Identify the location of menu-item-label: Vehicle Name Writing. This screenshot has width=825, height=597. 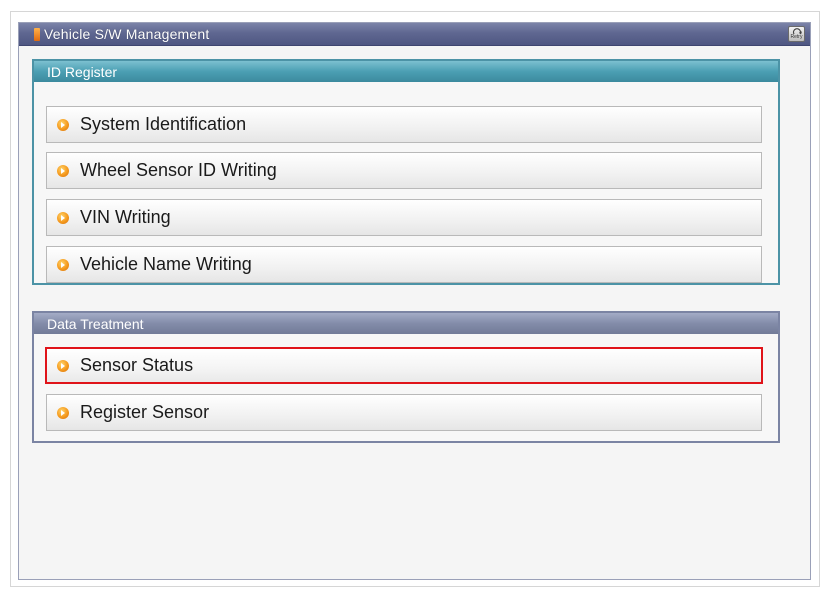
(166, 264).